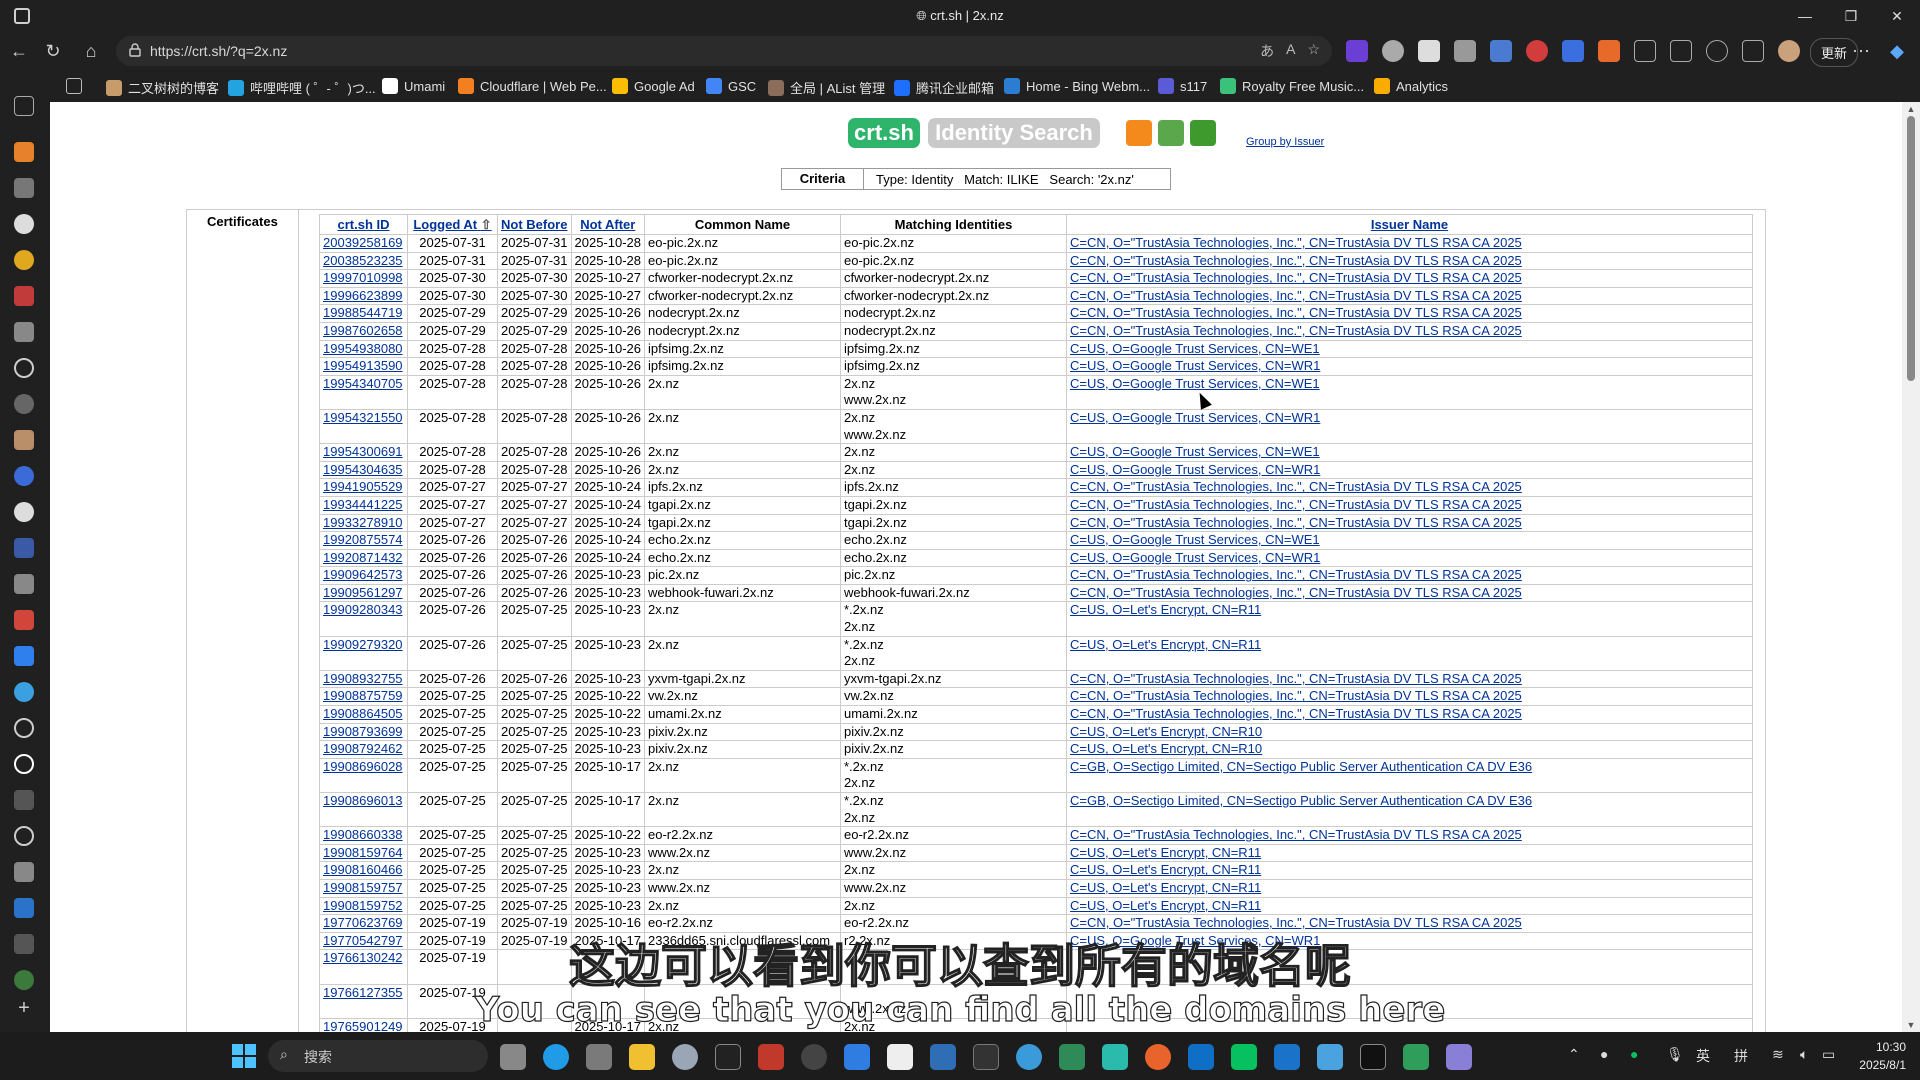  Describe the element at coordinates (513, 1057) in the screenshot. I see `task-view-icon` at that location.